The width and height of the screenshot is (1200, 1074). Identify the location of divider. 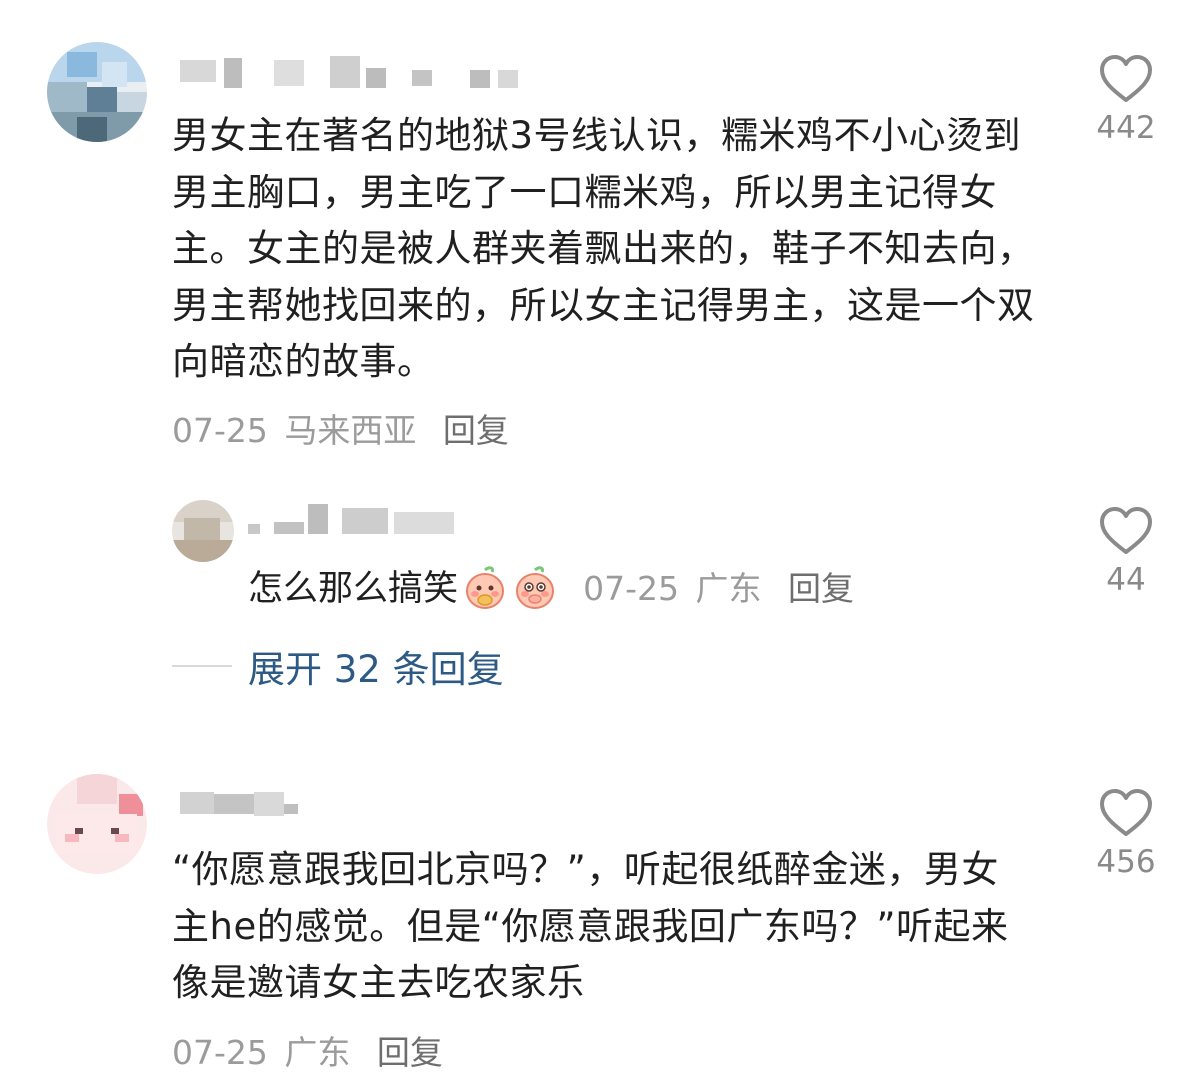
(202, 666).